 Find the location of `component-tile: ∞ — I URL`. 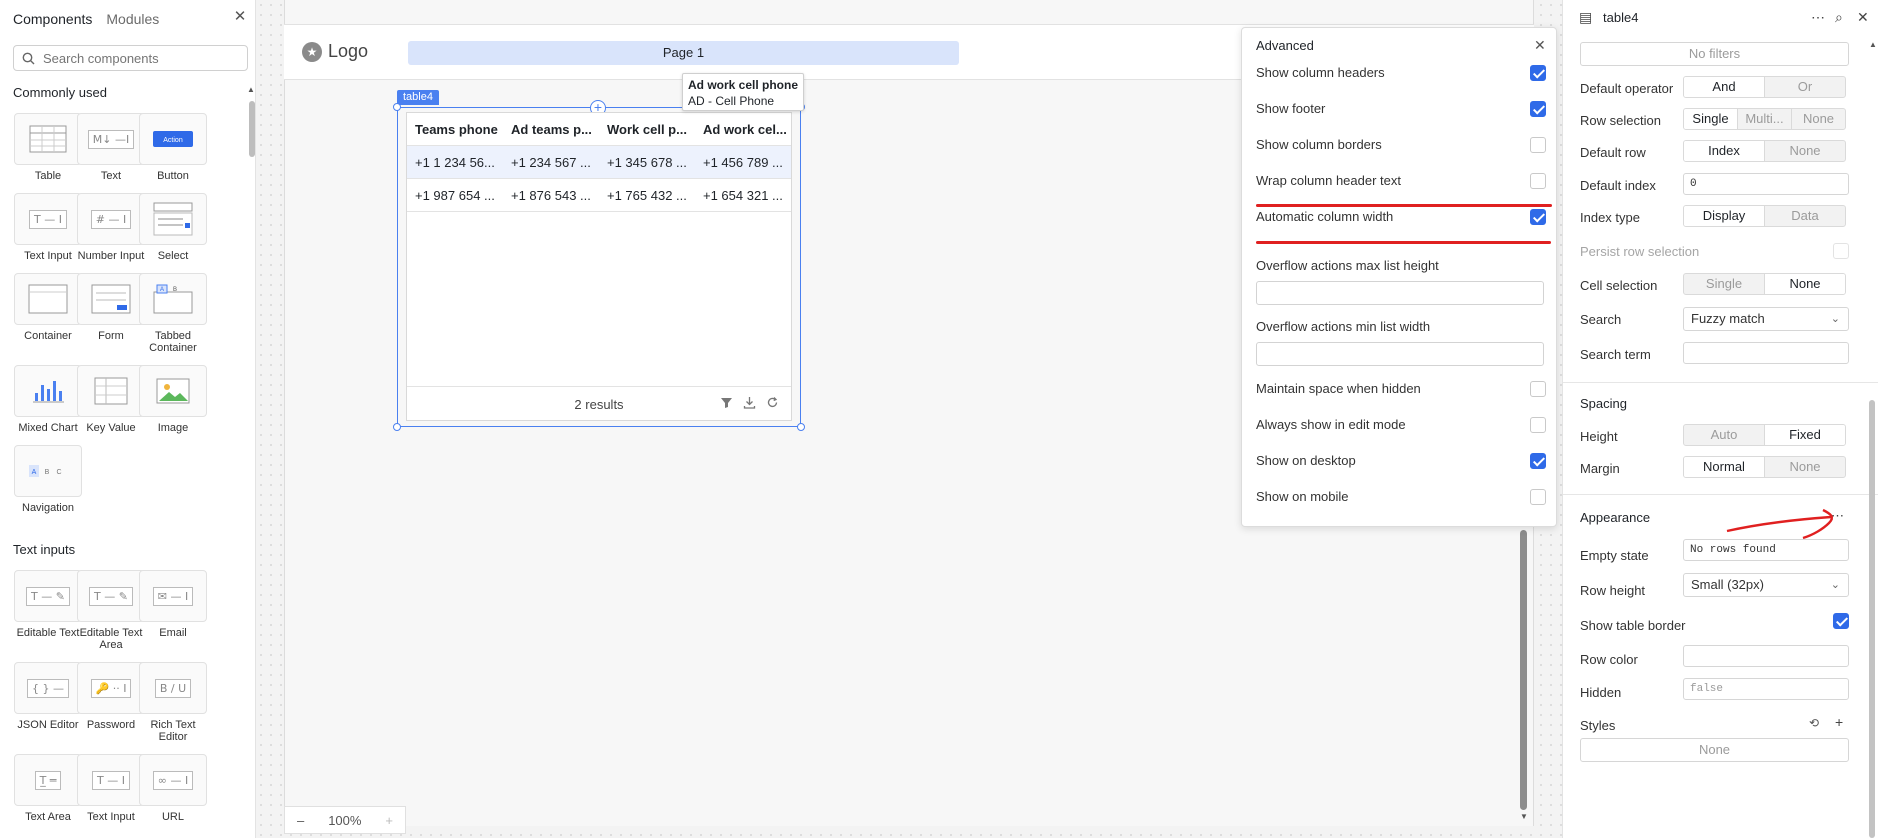

component-tile: ∞ — I URL is located at coordinates (173, 788).